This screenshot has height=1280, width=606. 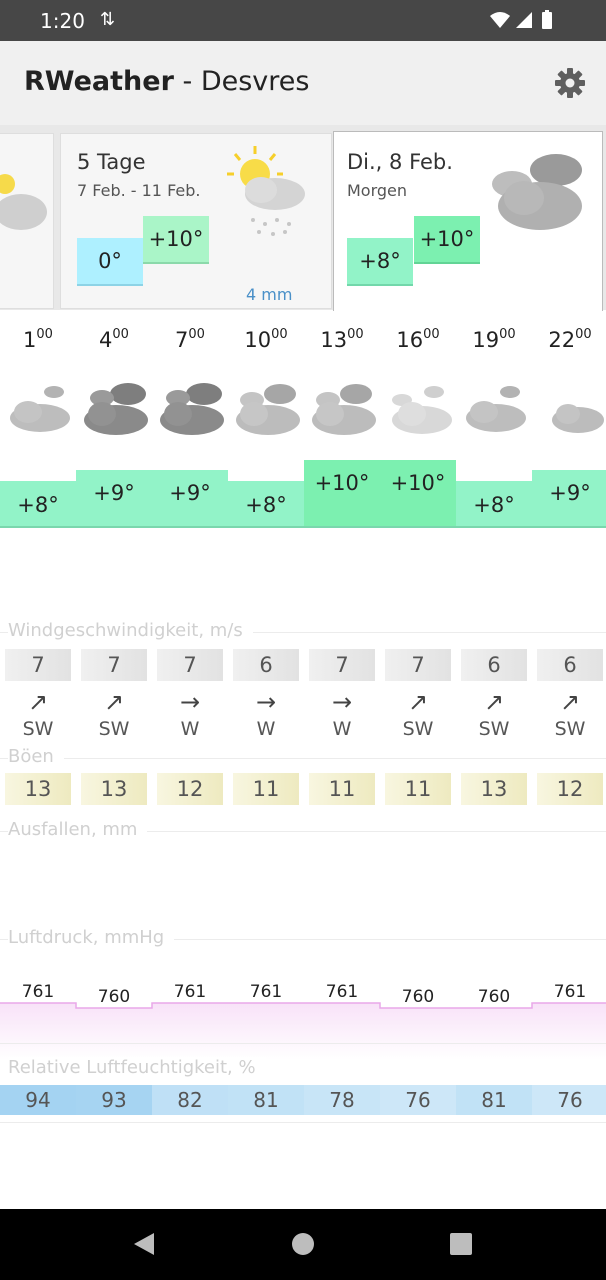 I want to click on forecast-card-previous, so click(x=27, y=221).